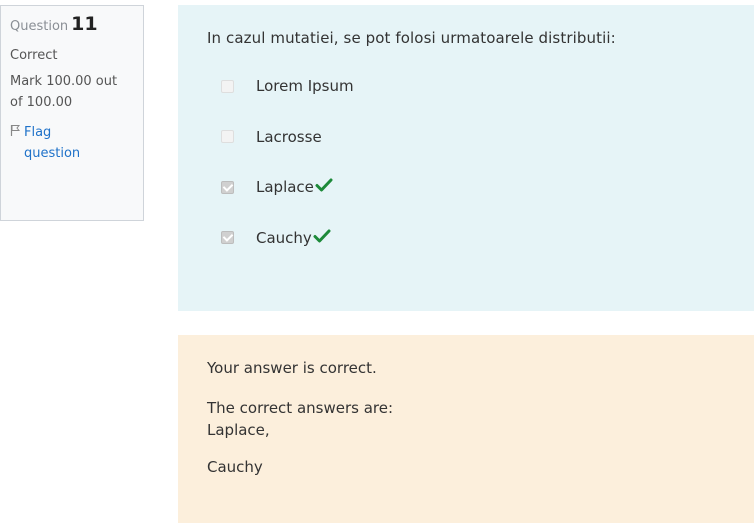 Image resolution: width=754 pixels, height=523 pixels. I want to click on flag-icon, so click(17, 143).